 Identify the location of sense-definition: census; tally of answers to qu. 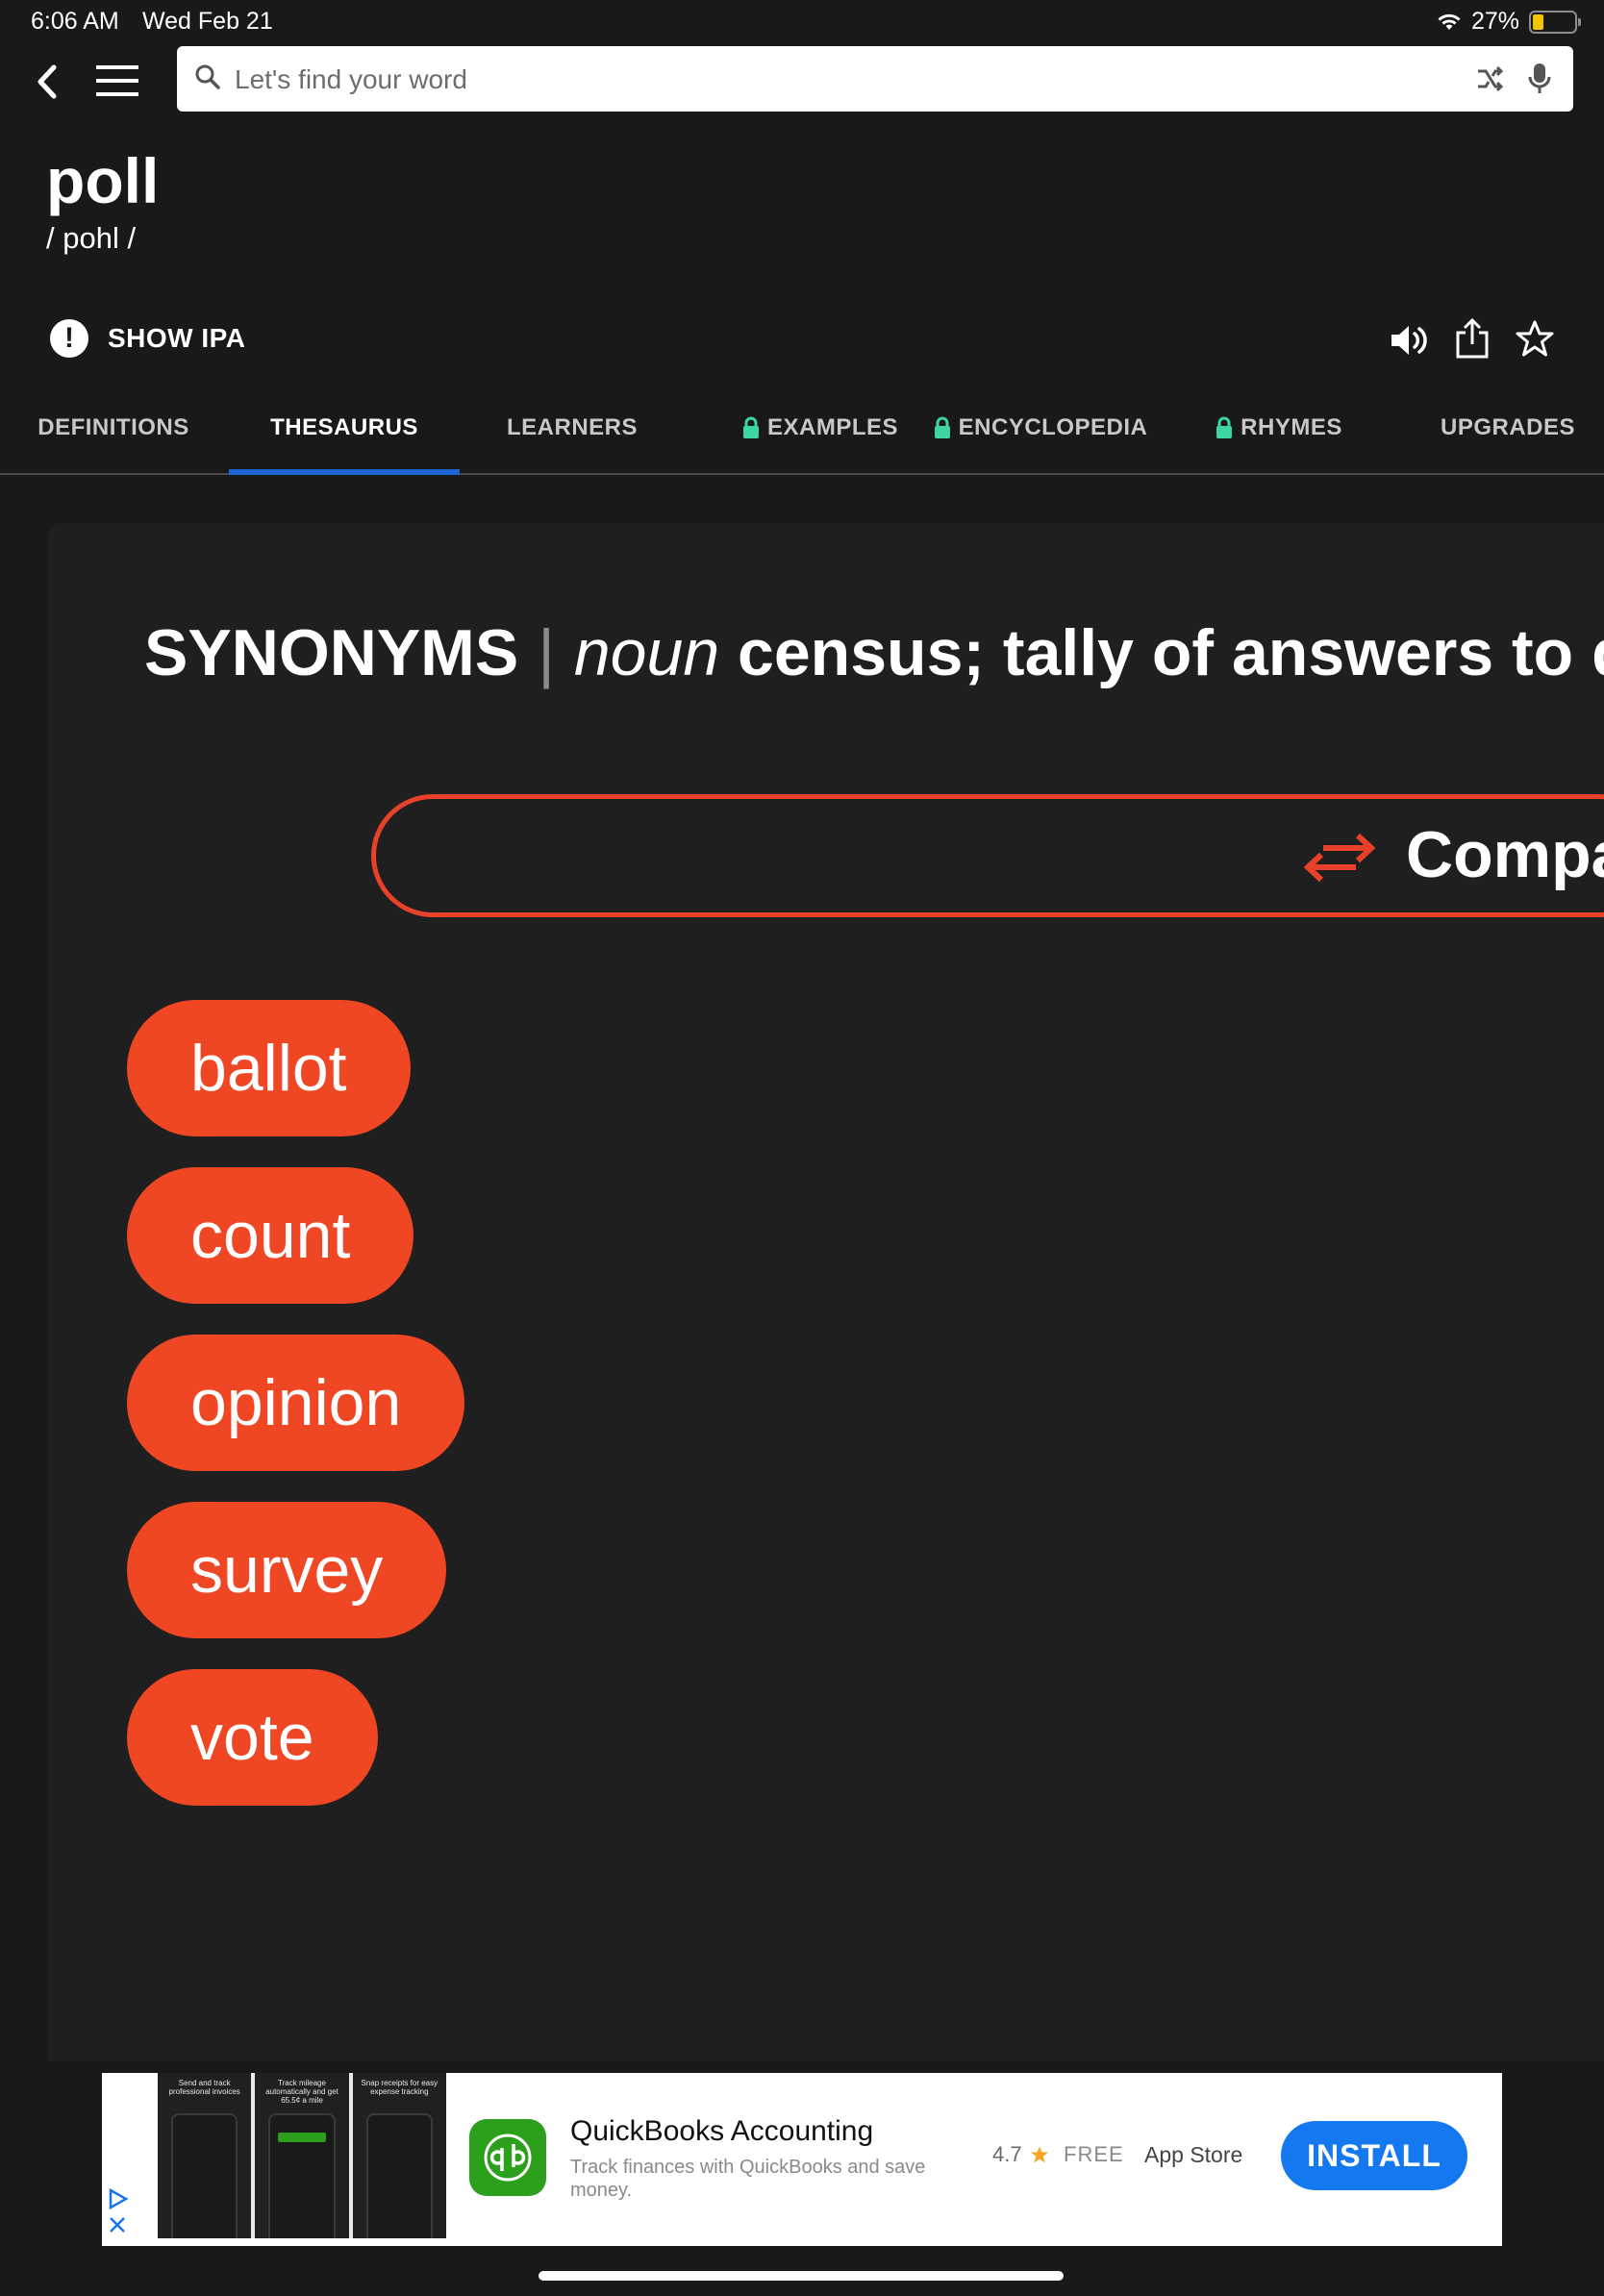
(1171, 652).